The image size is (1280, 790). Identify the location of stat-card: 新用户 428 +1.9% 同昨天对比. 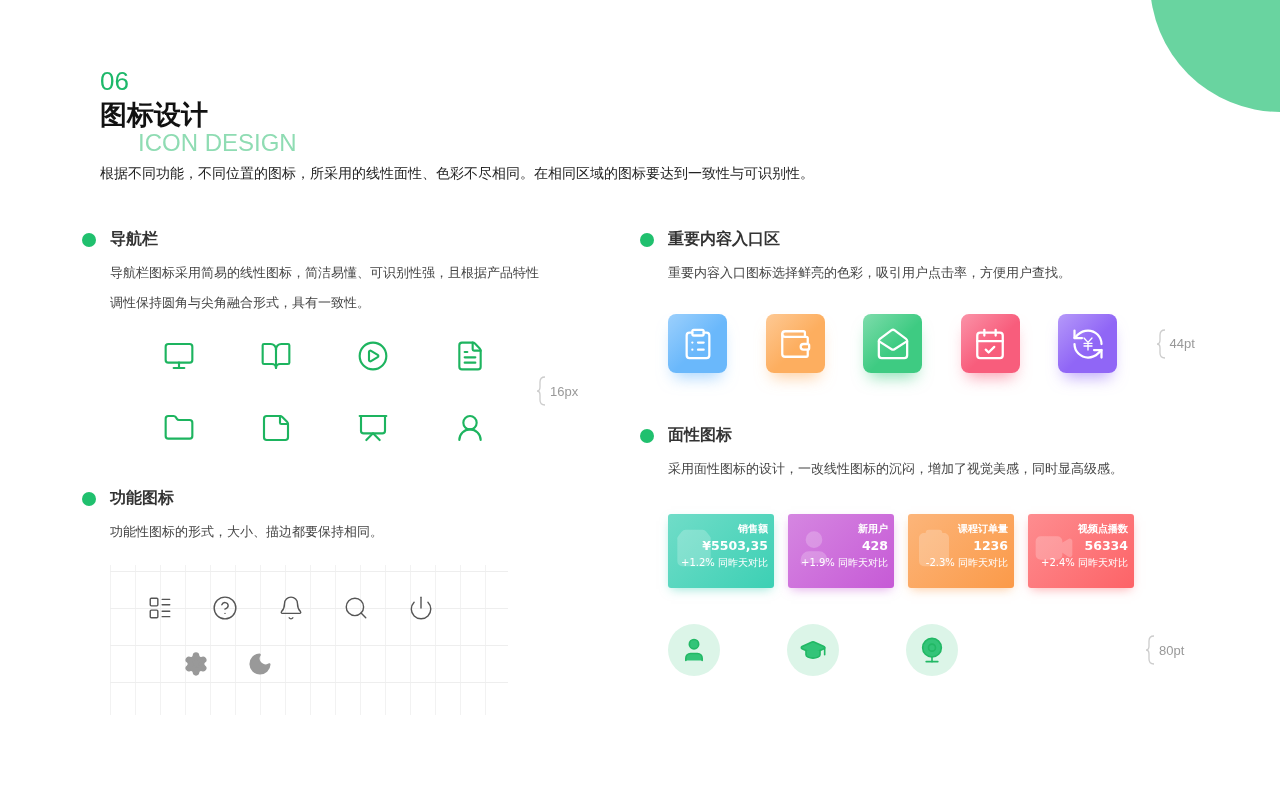
(841, 551).